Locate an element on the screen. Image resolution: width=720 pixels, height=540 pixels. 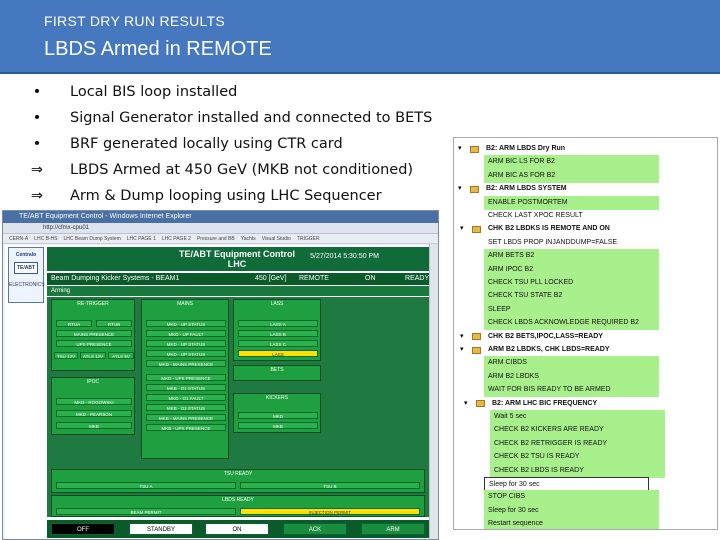
sequence-step: CHK B2 BETS,IPOC,LASS=READY is located at coordinates (594, 337).